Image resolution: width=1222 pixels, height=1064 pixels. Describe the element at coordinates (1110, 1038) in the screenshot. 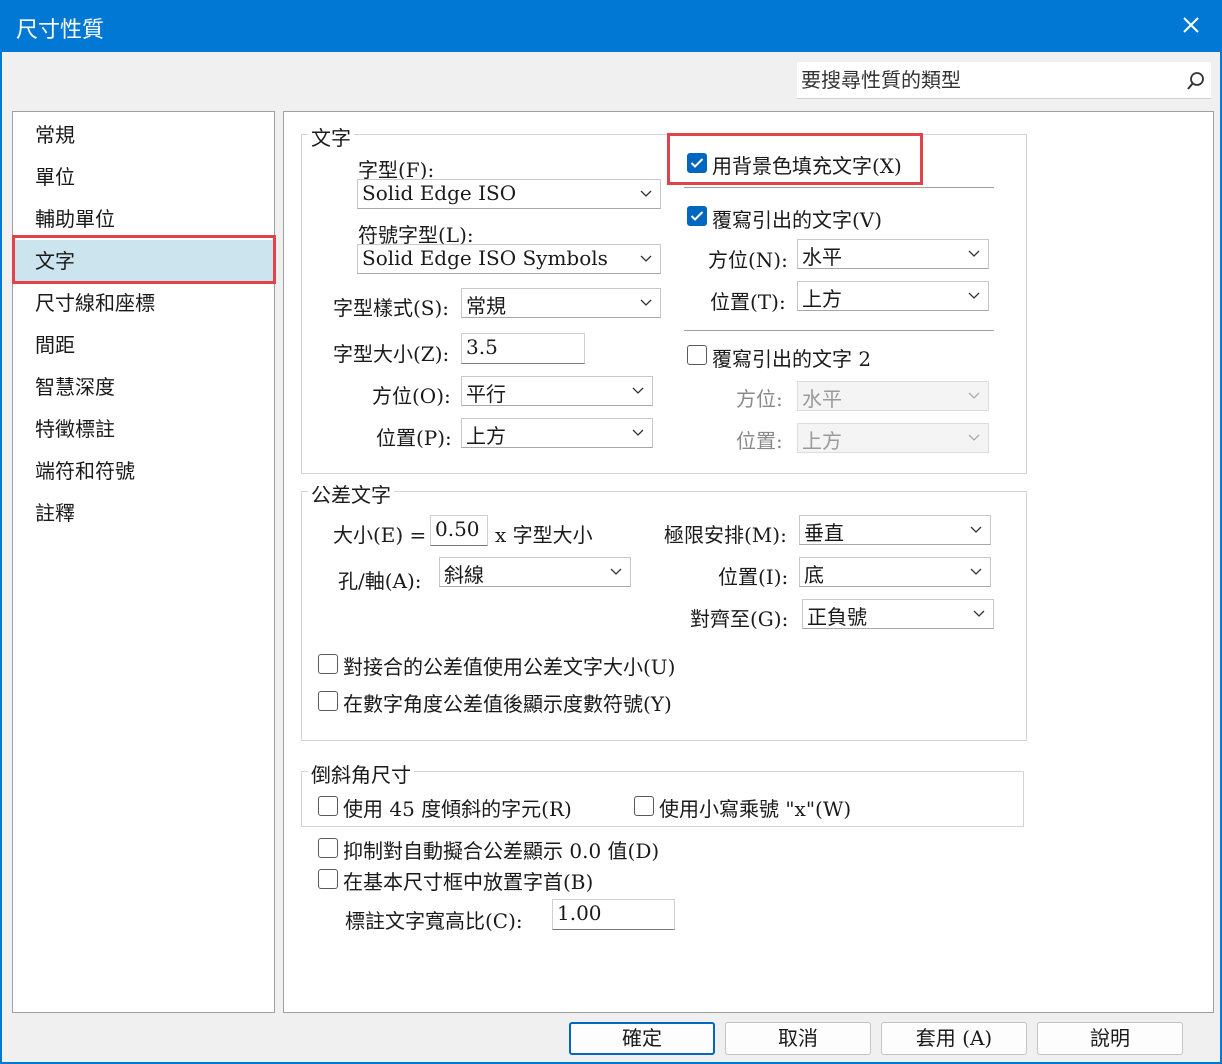

I see `help-button: 說明` at that location.